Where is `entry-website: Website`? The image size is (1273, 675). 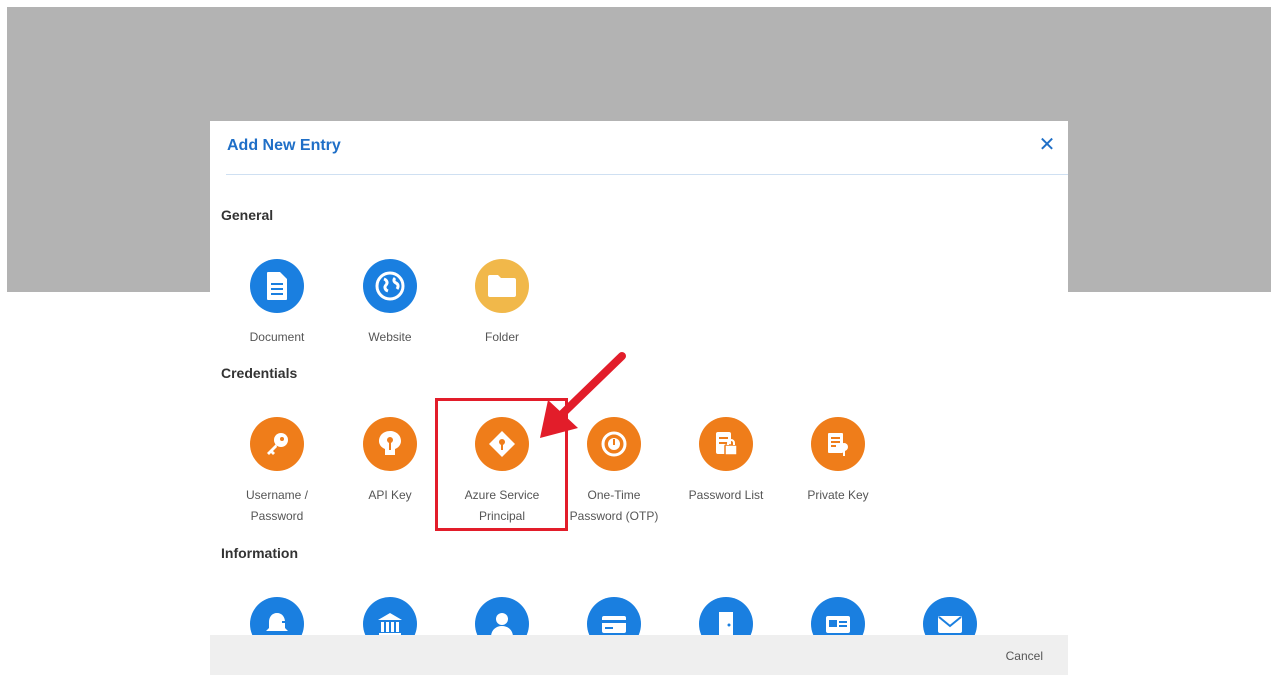
entry-website: Website is located at coordinates (390, 303).